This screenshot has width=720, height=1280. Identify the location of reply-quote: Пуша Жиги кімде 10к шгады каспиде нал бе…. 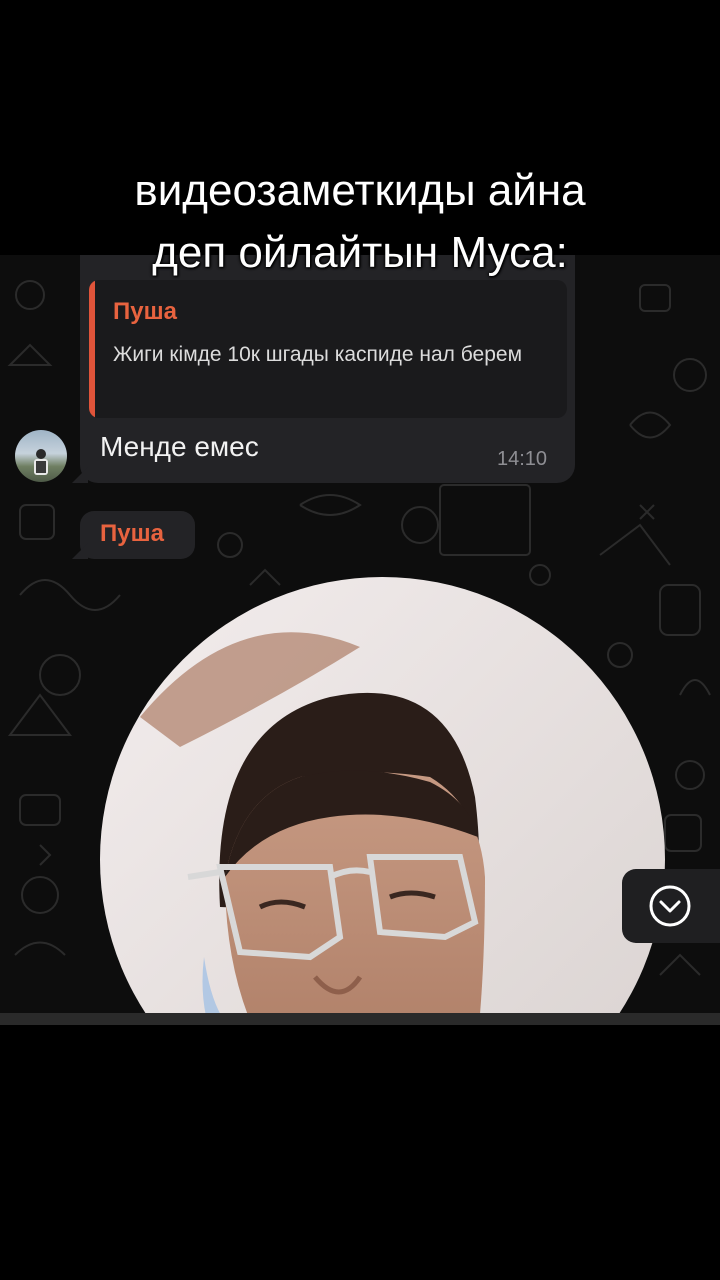
(328, 349).